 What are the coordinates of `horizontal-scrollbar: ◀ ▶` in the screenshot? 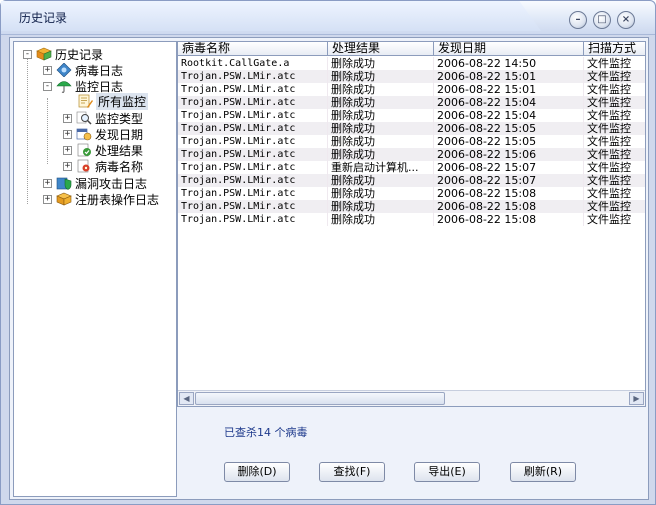 It's located at (411, 398).